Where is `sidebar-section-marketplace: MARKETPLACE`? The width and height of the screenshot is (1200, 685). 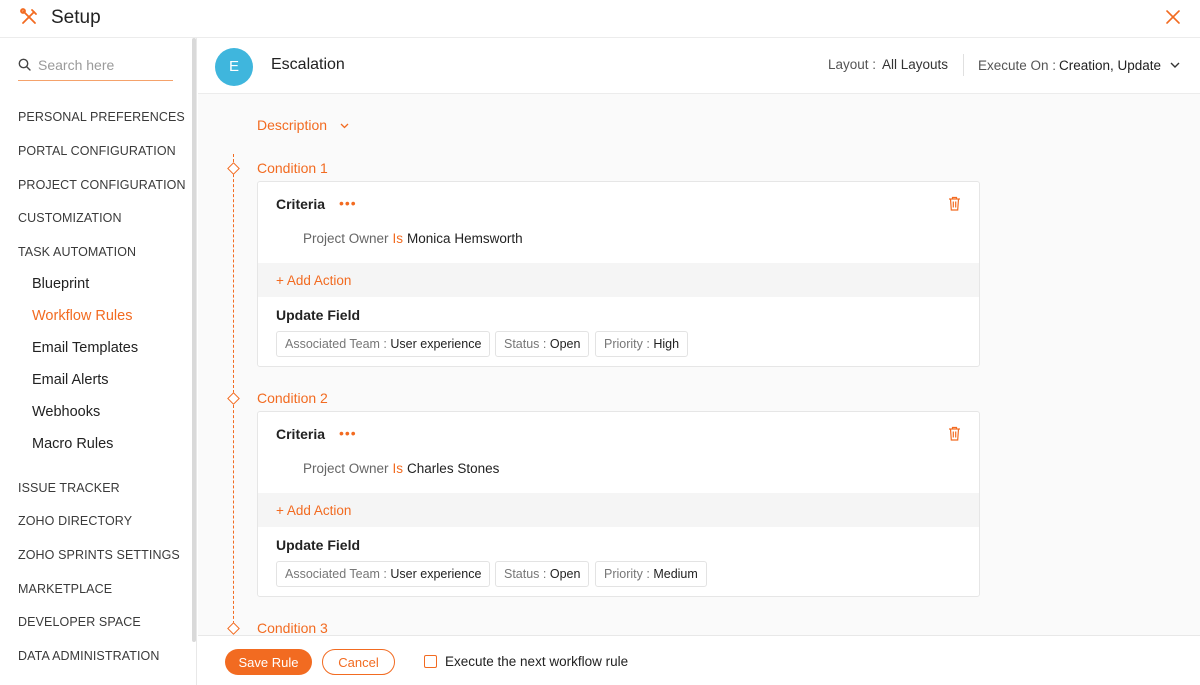 sidebar-section-marketplace: MARKETPLACE is located at coordinates (65, 589).